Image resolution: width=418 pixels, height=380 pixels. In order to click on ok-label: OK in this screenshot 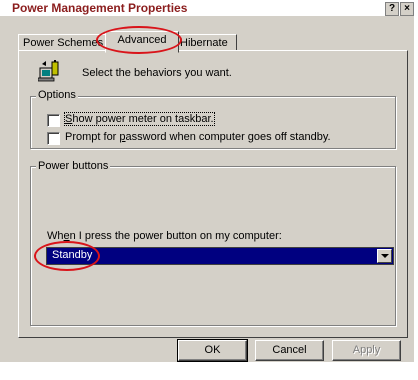, I will do `click(212, 350)`.